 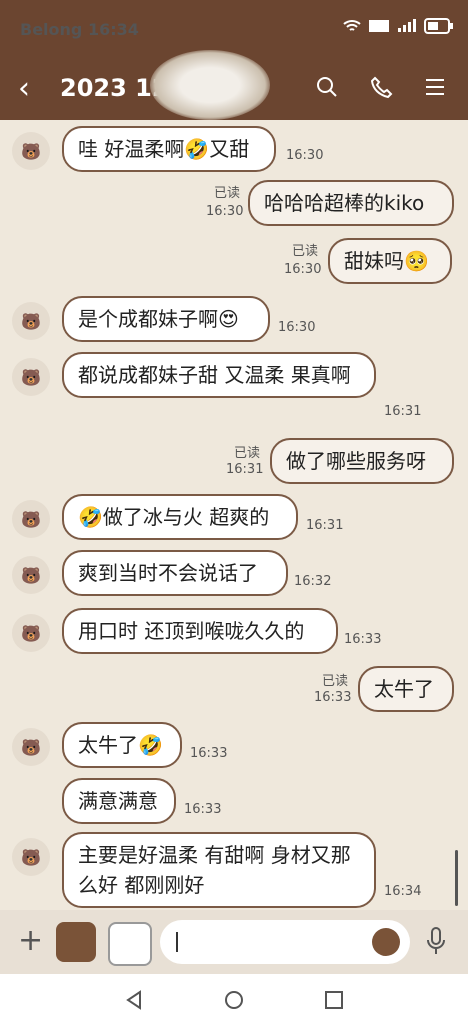 What do you see at coordinates (200, 631) in the screenshot?
I see `message-bubble: 用口时 还顶到喉咙久久的` at bounding box center [200, 631].